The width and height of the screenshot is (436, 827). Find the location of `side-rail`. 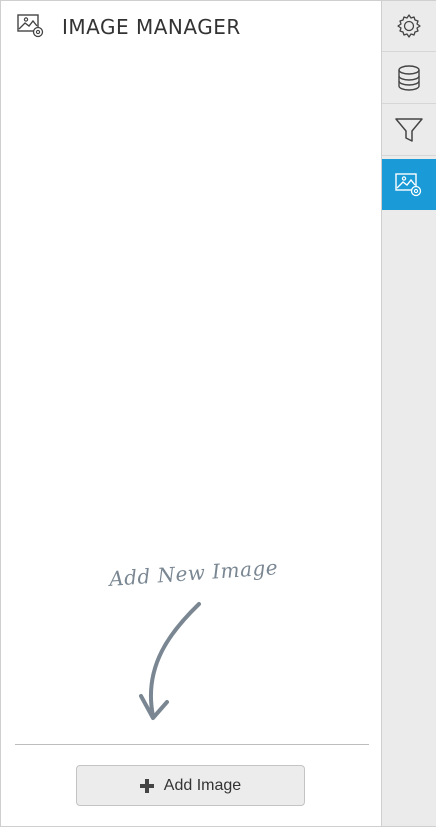

side-rail is located at coordinates (408, 413).